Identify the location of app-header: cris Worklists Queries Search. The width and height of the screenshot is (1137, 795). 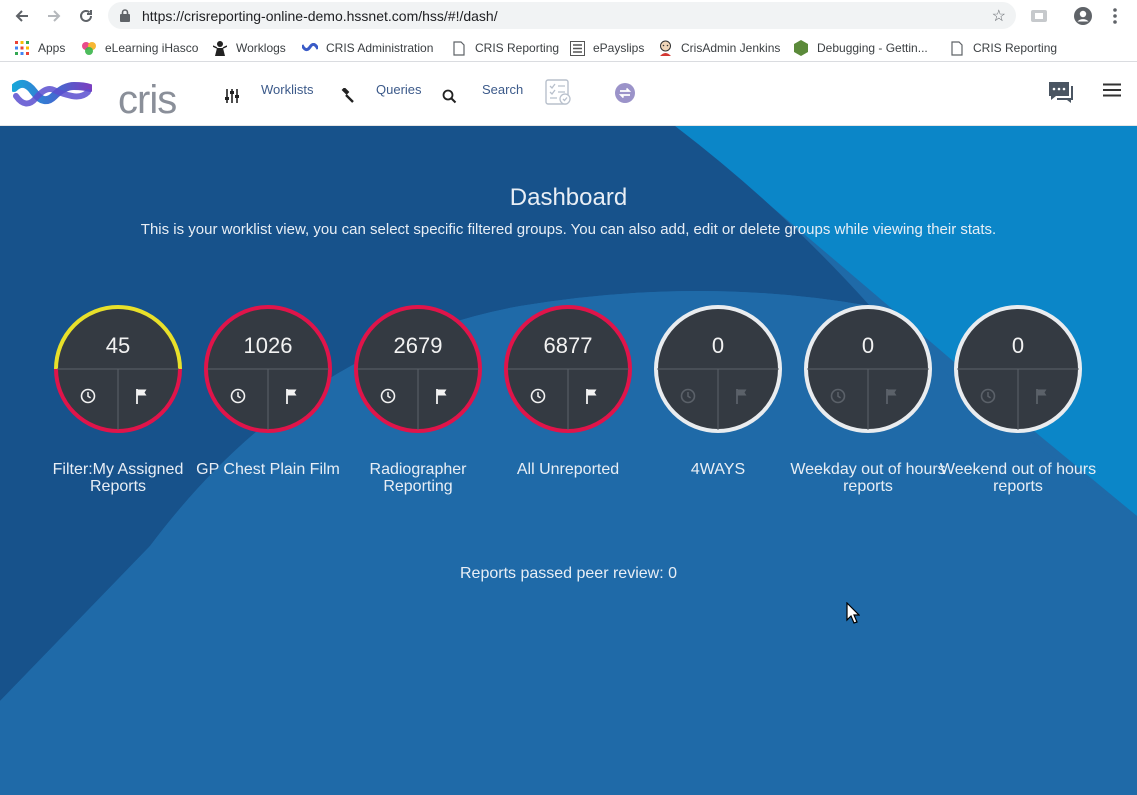
(568, 94).